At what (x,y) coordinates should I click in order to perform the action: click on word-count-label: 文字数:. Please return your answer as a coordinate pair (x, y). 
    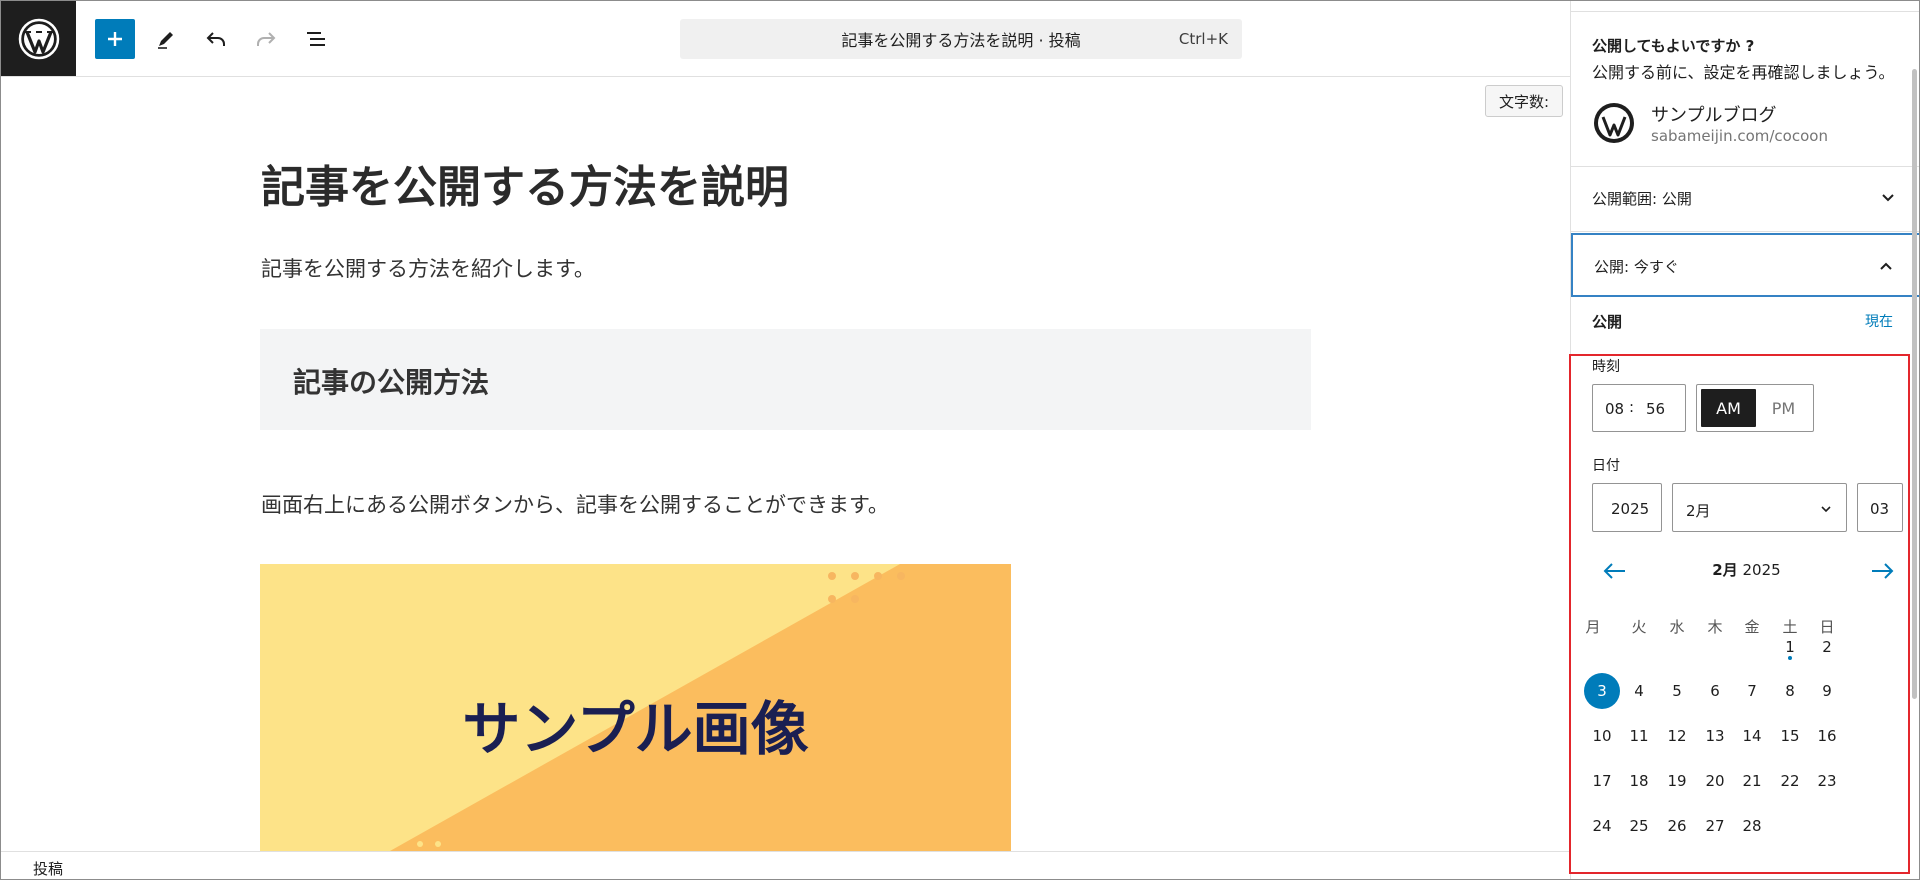
    Looking at the image, I should click on (1524, 101).